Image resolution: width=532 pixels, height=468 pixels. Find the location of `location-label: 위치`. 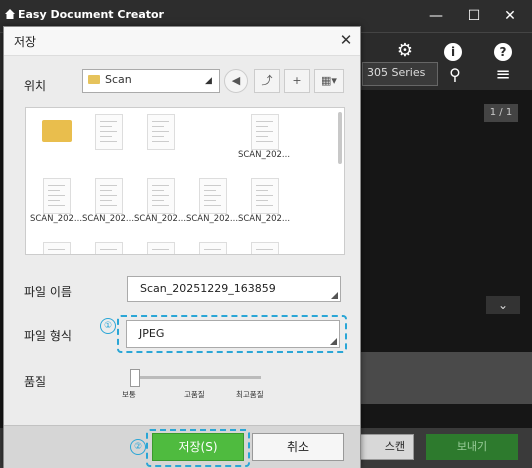

location-label: 위치 is located at coordinates (35, 86).